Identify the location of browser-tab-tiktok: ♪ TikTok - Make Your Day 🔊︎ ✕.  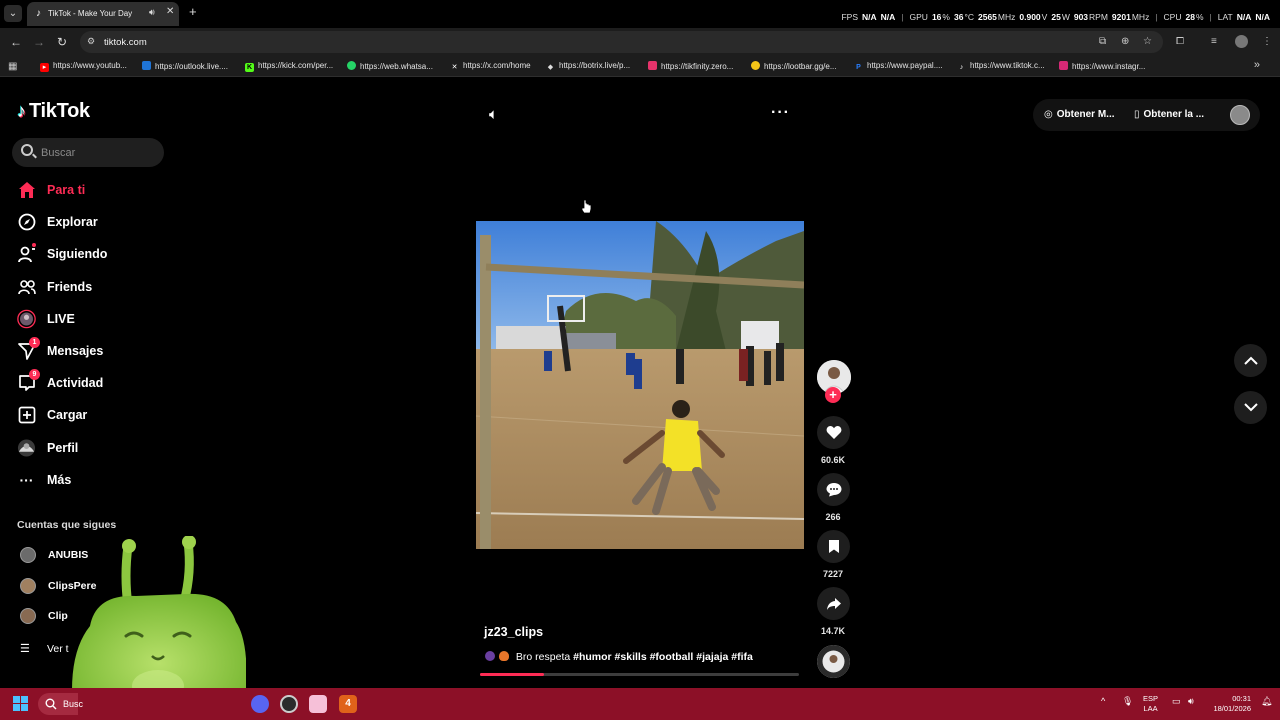
(103, 14).